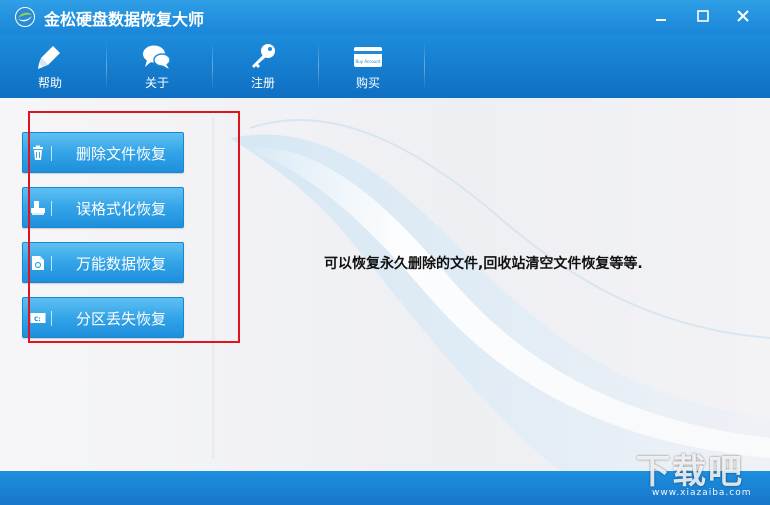 The height and width of the screenshot is (505, 770). What do you see at coordinates (262, 83) in the screenshot?
I see `register-label: 注册` at bounding box center [262, 83].